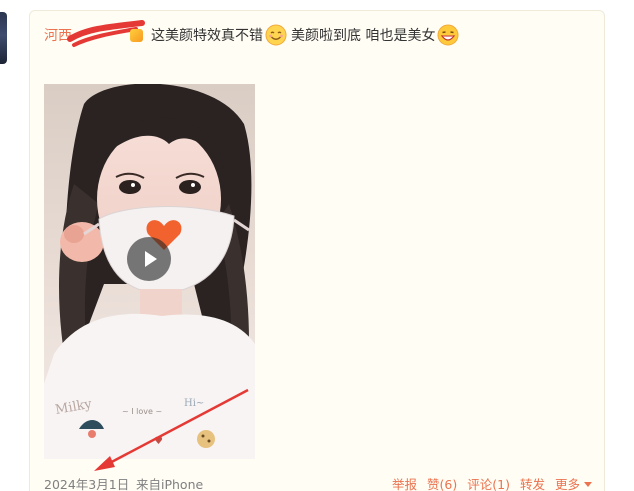 This screenshot has width=634, height=491. I want to click on play-button, so click(149, 259).